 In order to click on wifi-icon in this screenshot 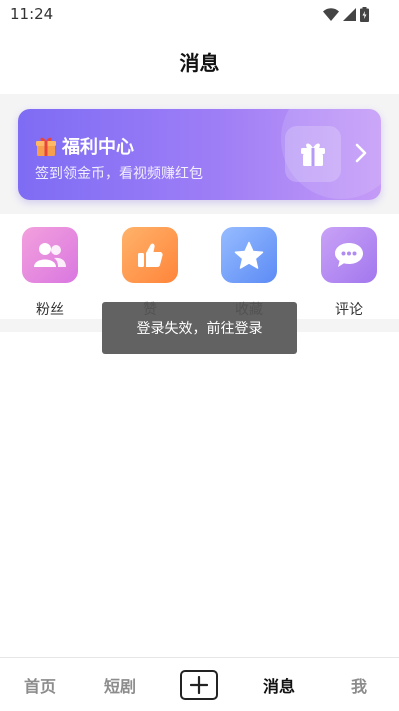, I will do `click(331, 14)`.